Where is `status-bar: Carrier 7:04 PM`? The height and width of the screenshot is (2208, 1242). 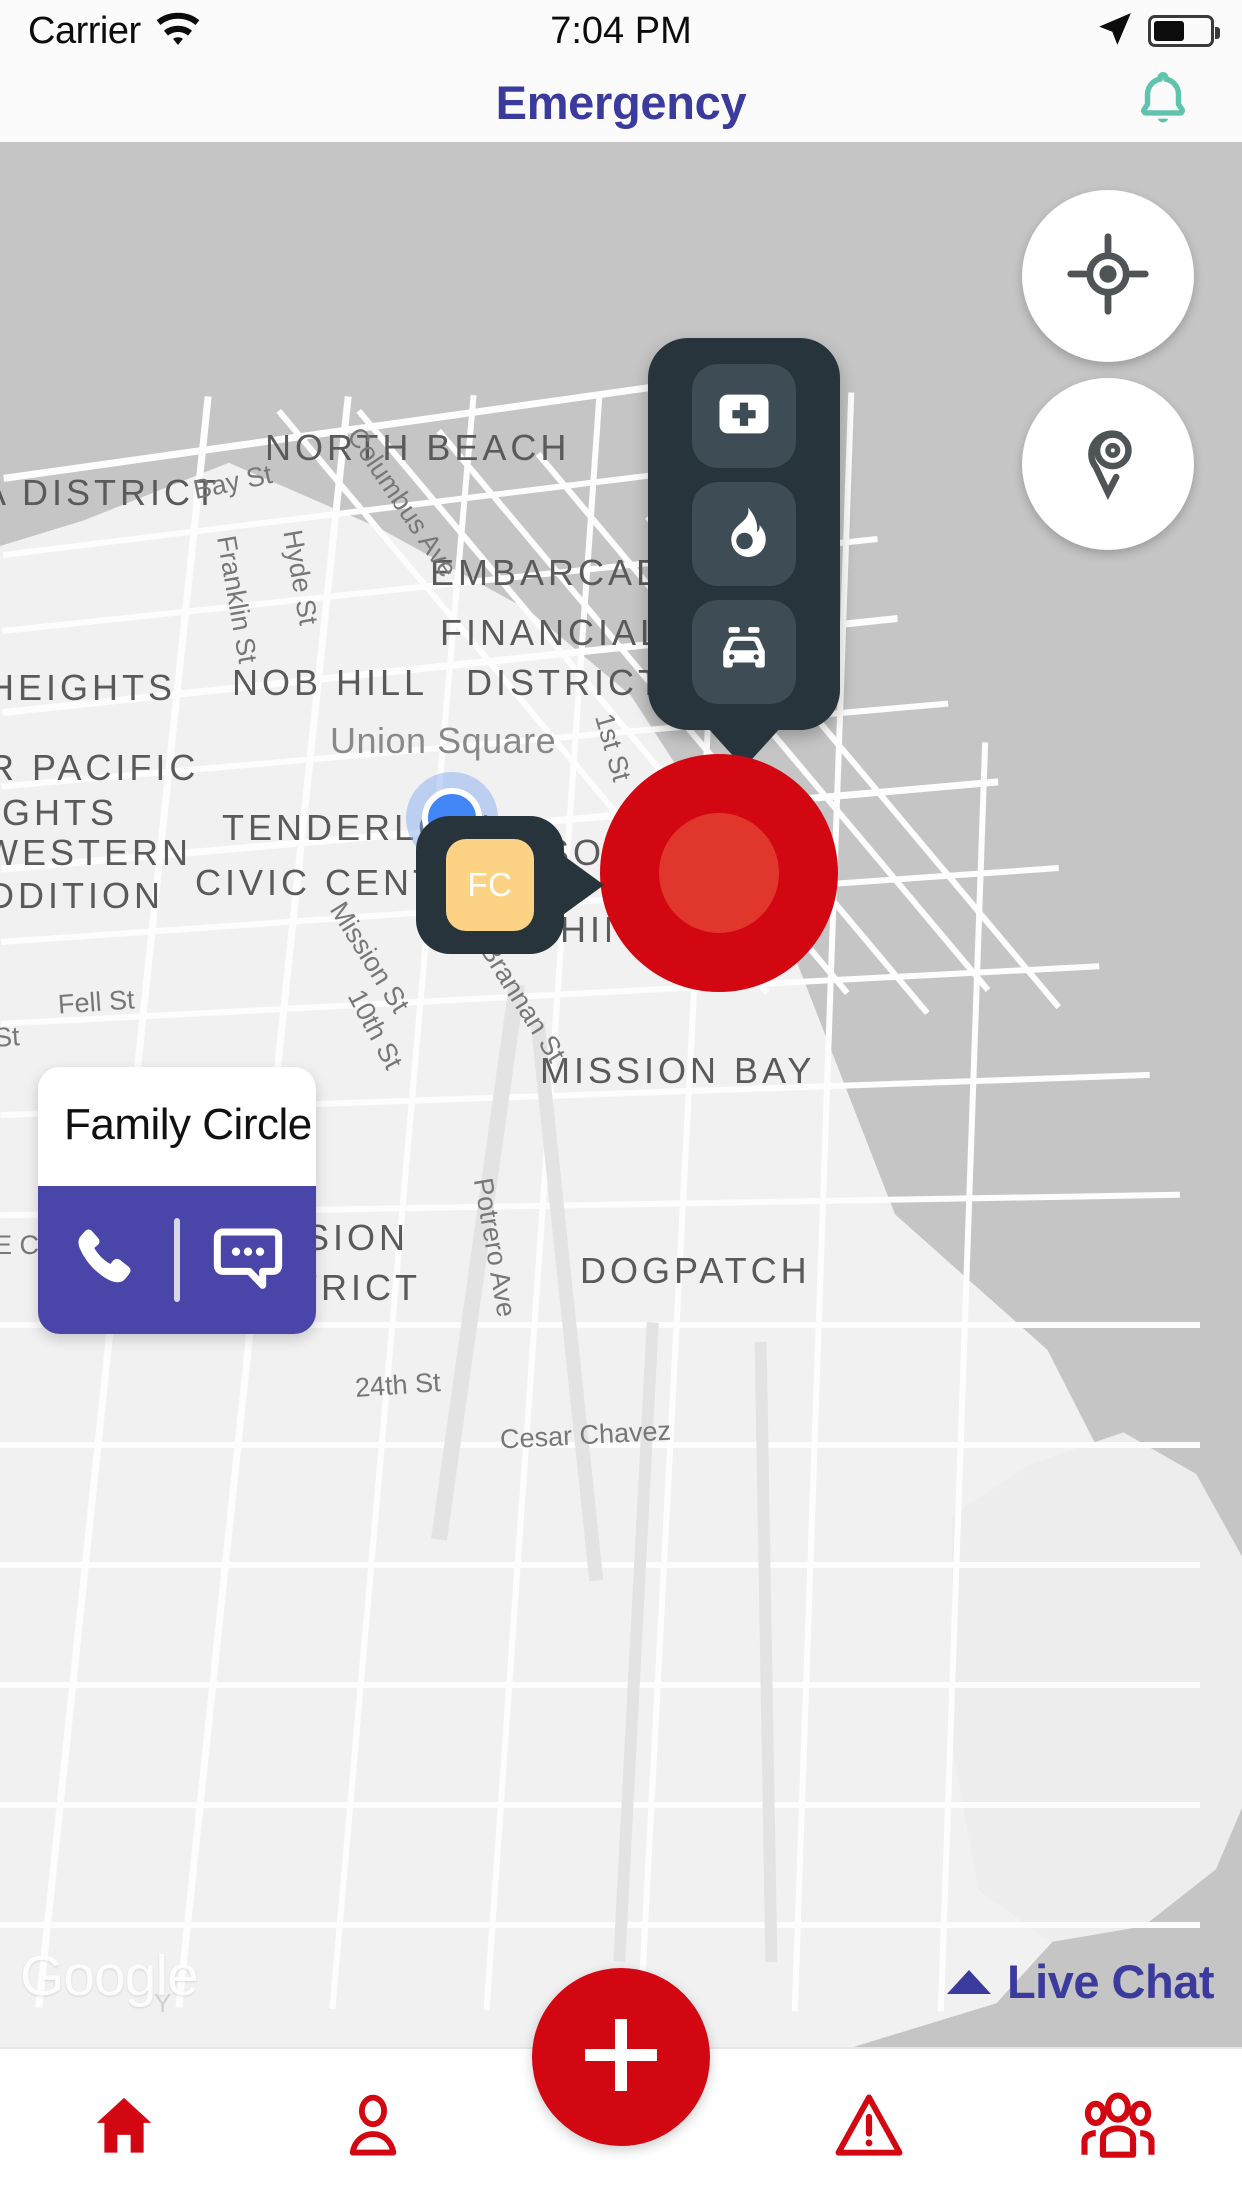 status-bar: Carrier 7:04 PM is located at coordinates (621, 31).